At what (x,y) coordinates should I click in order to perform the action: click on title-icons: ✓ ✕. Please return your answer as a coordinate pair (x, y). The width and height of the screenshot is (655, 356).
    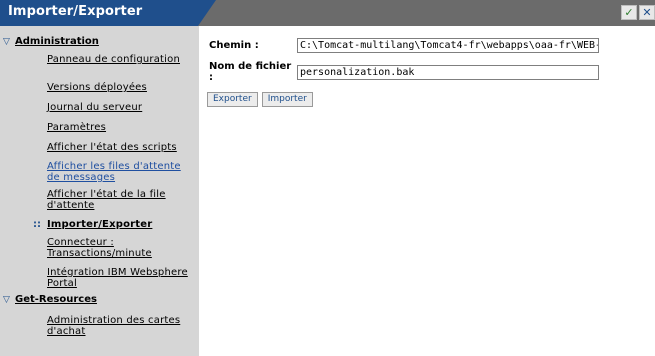
    Looking at the image, I should click on (638, 12).